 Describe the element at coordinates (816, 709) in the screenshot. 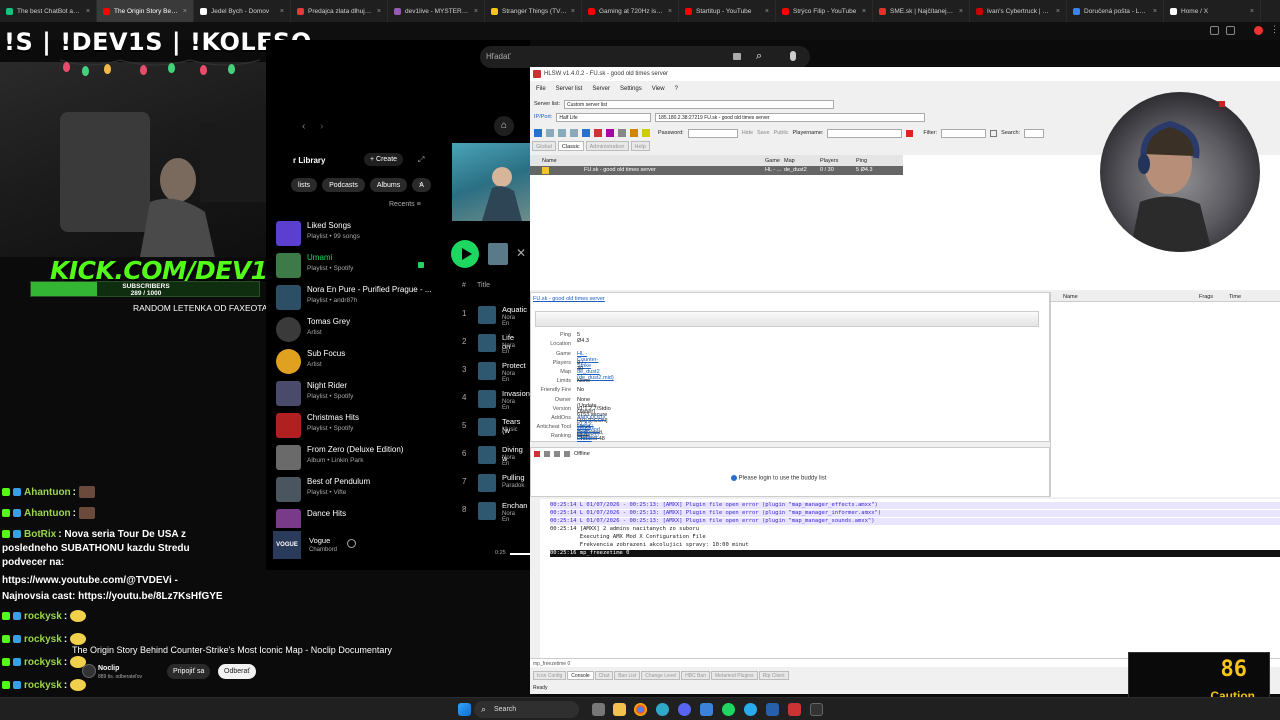

I see `terminal-icon` at that location.